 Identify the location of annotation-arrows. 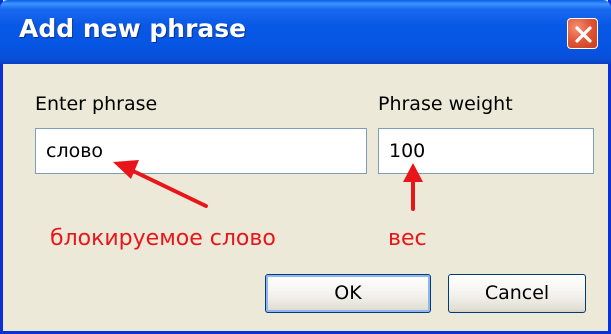
(268, 185).